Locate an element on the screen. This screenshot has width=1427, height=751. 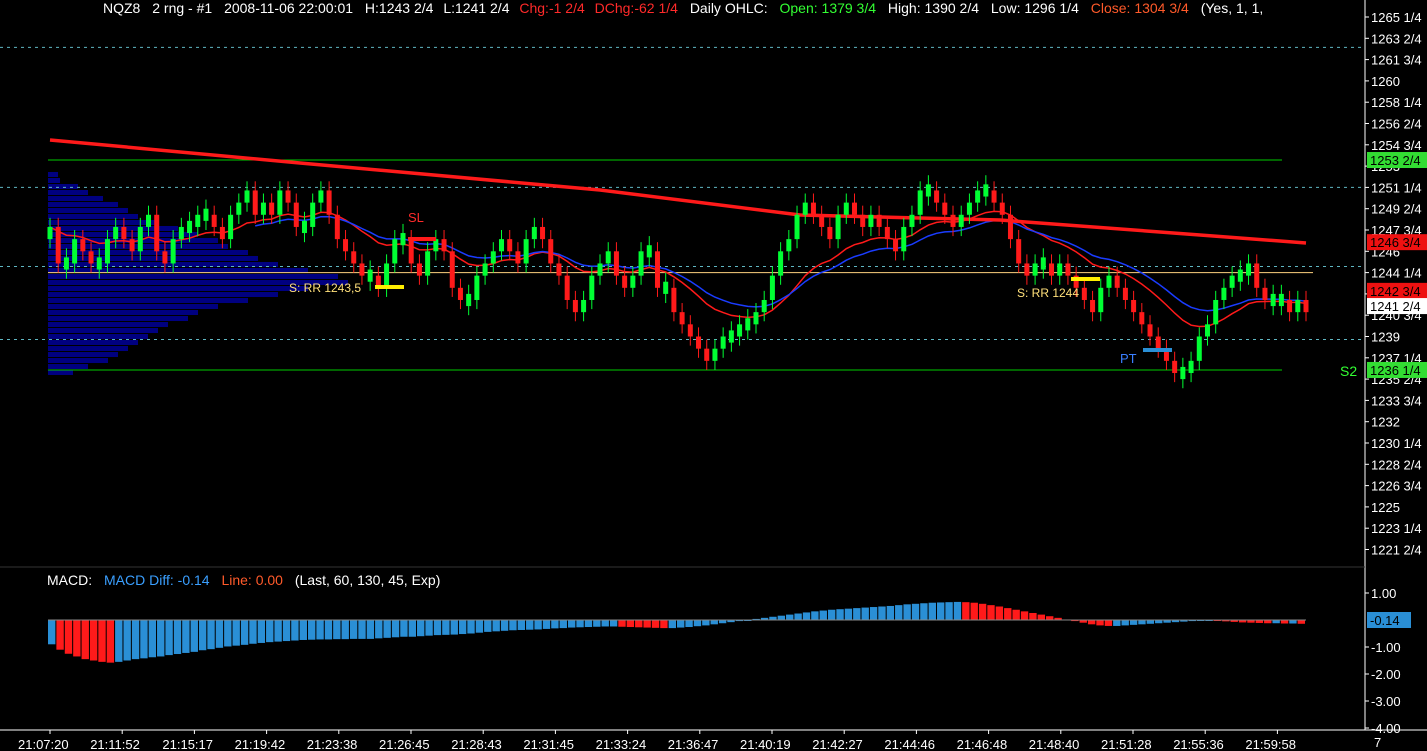
price-tick-label: 1225 is located at coordinates (1385, 507).